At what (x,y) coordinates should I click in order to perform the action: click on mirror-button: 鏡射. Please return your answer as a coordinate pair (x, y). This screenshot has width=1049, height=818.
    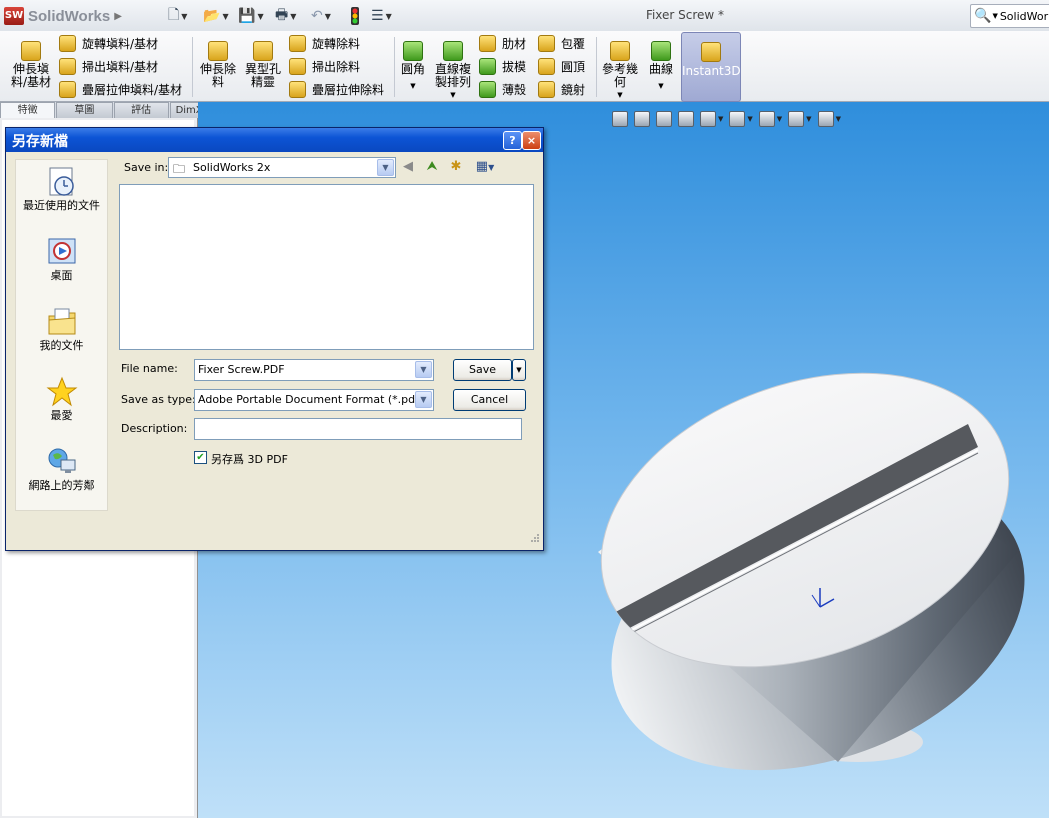
    Looking at the image, I should click on (561, 89).